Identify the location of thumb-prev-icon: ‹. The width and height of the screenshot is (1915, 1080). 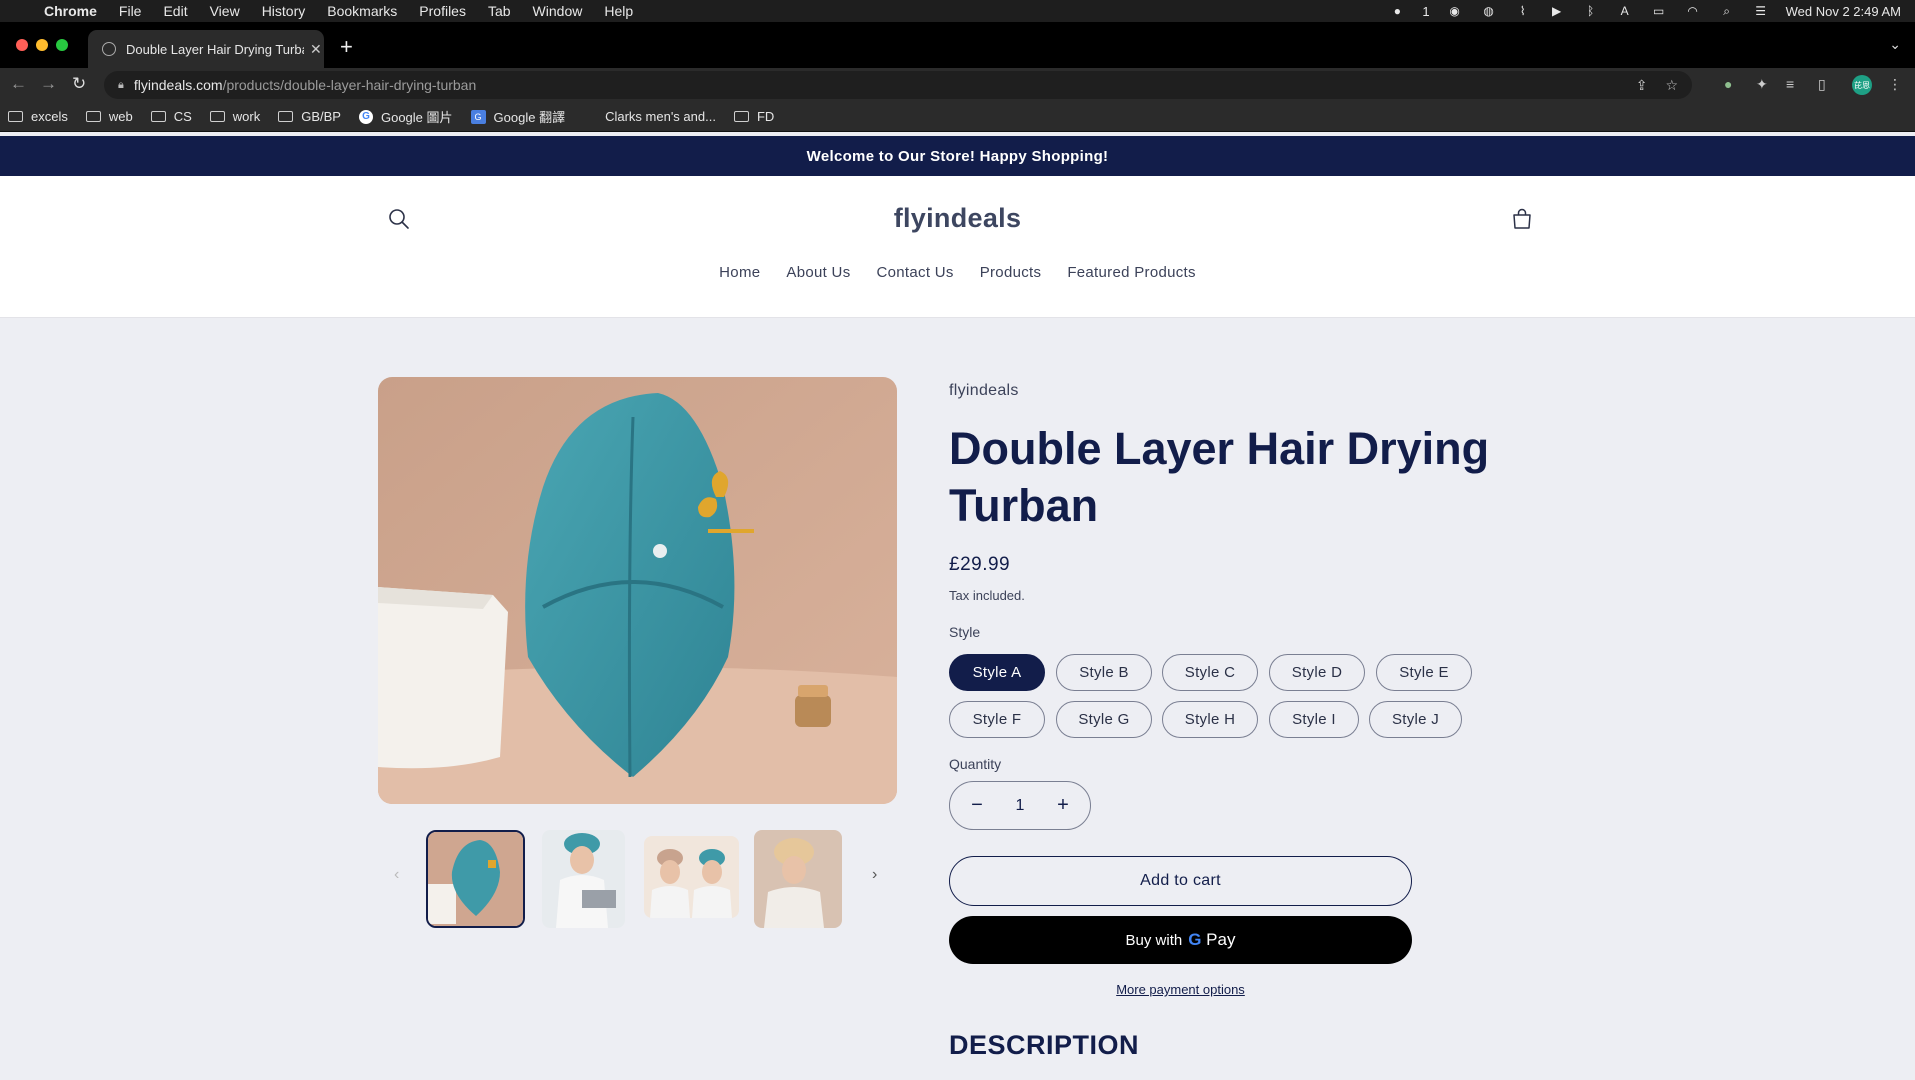
(396, 875).